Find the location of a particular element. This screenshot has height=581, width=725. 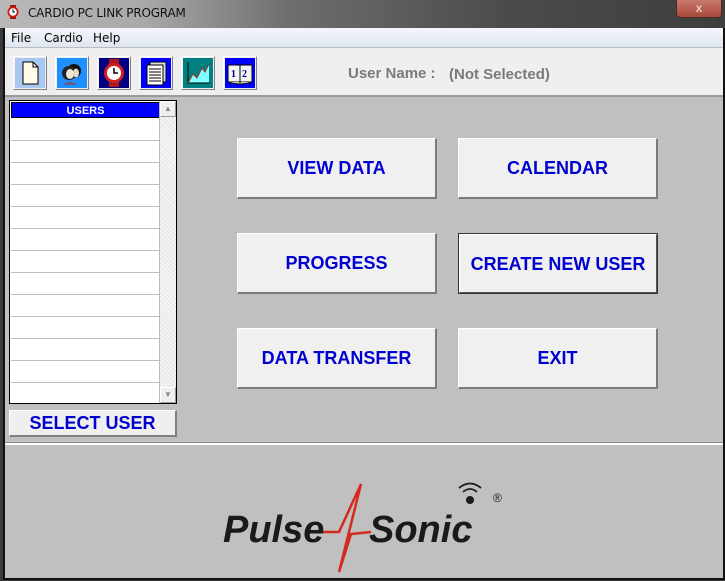

logo-pulse-text: Pulse is located at coordinates (273, 530).